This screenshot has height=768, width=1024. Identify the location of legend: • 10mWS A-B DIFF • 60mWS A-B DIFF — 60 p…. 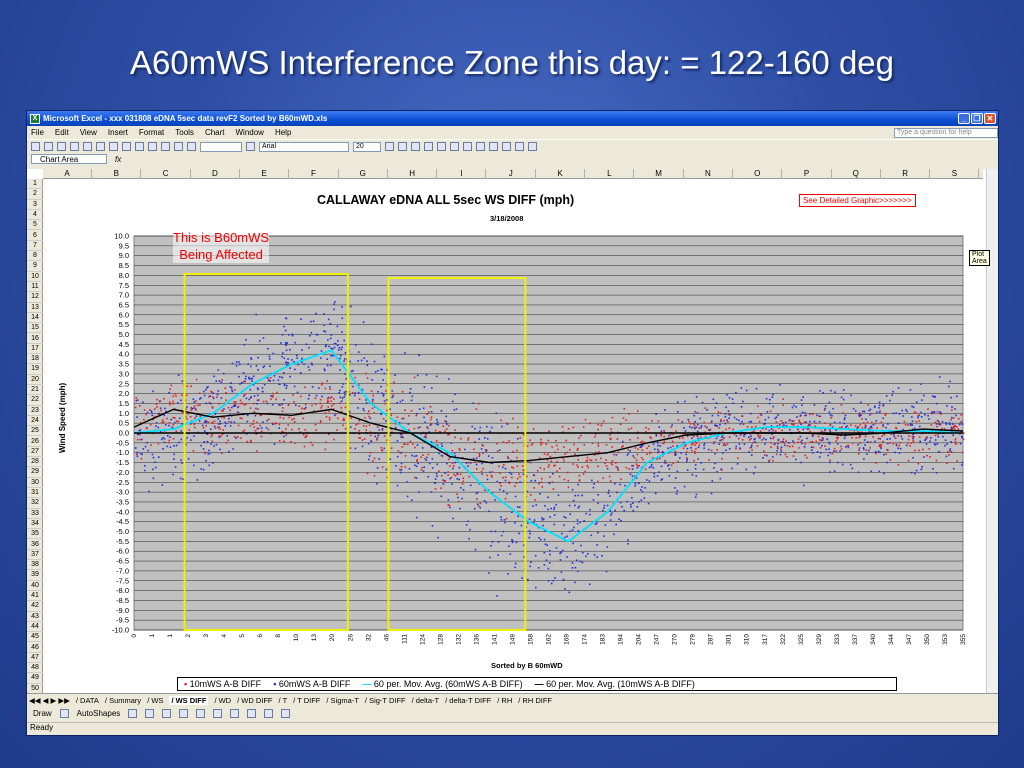
(537, 684).